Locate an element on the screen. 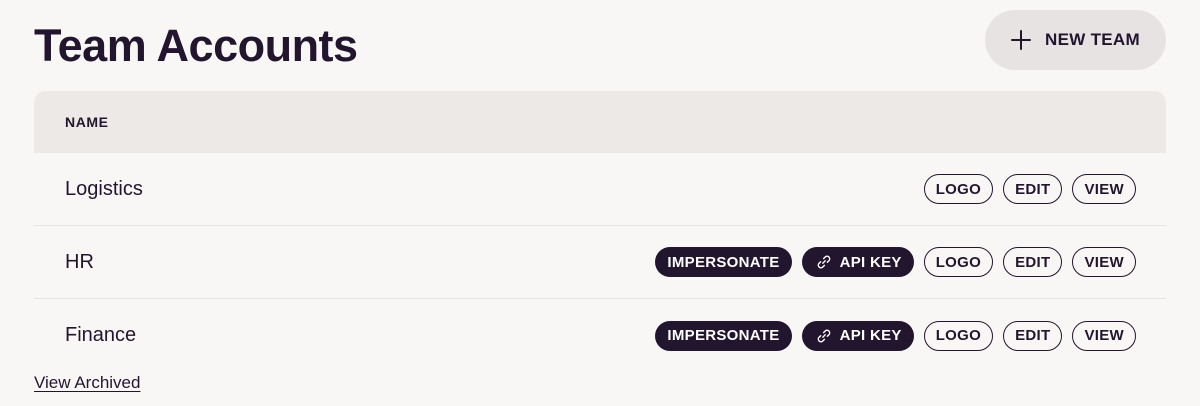 Image resolution: width=1200 pixels, height=406 pixels. new-team-label: NEW TEAM is located at coordinates (1092, 39).